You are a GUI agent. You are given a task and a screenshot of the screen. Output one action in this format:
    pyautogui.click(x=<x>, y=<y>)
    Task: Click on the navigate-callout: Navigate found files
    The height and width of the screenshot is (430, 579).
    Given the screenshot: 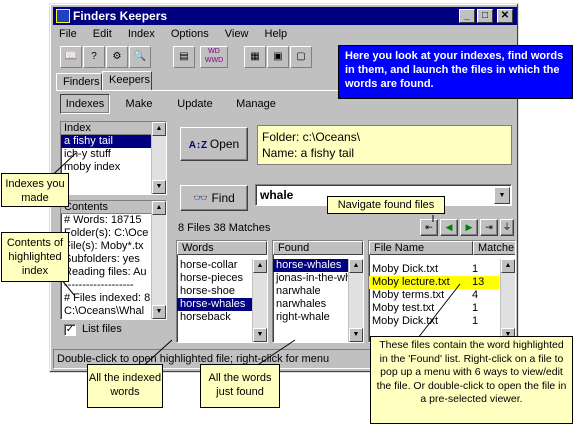 What is the action you would take?
    pyautogui.click(x=386, y=205)
    